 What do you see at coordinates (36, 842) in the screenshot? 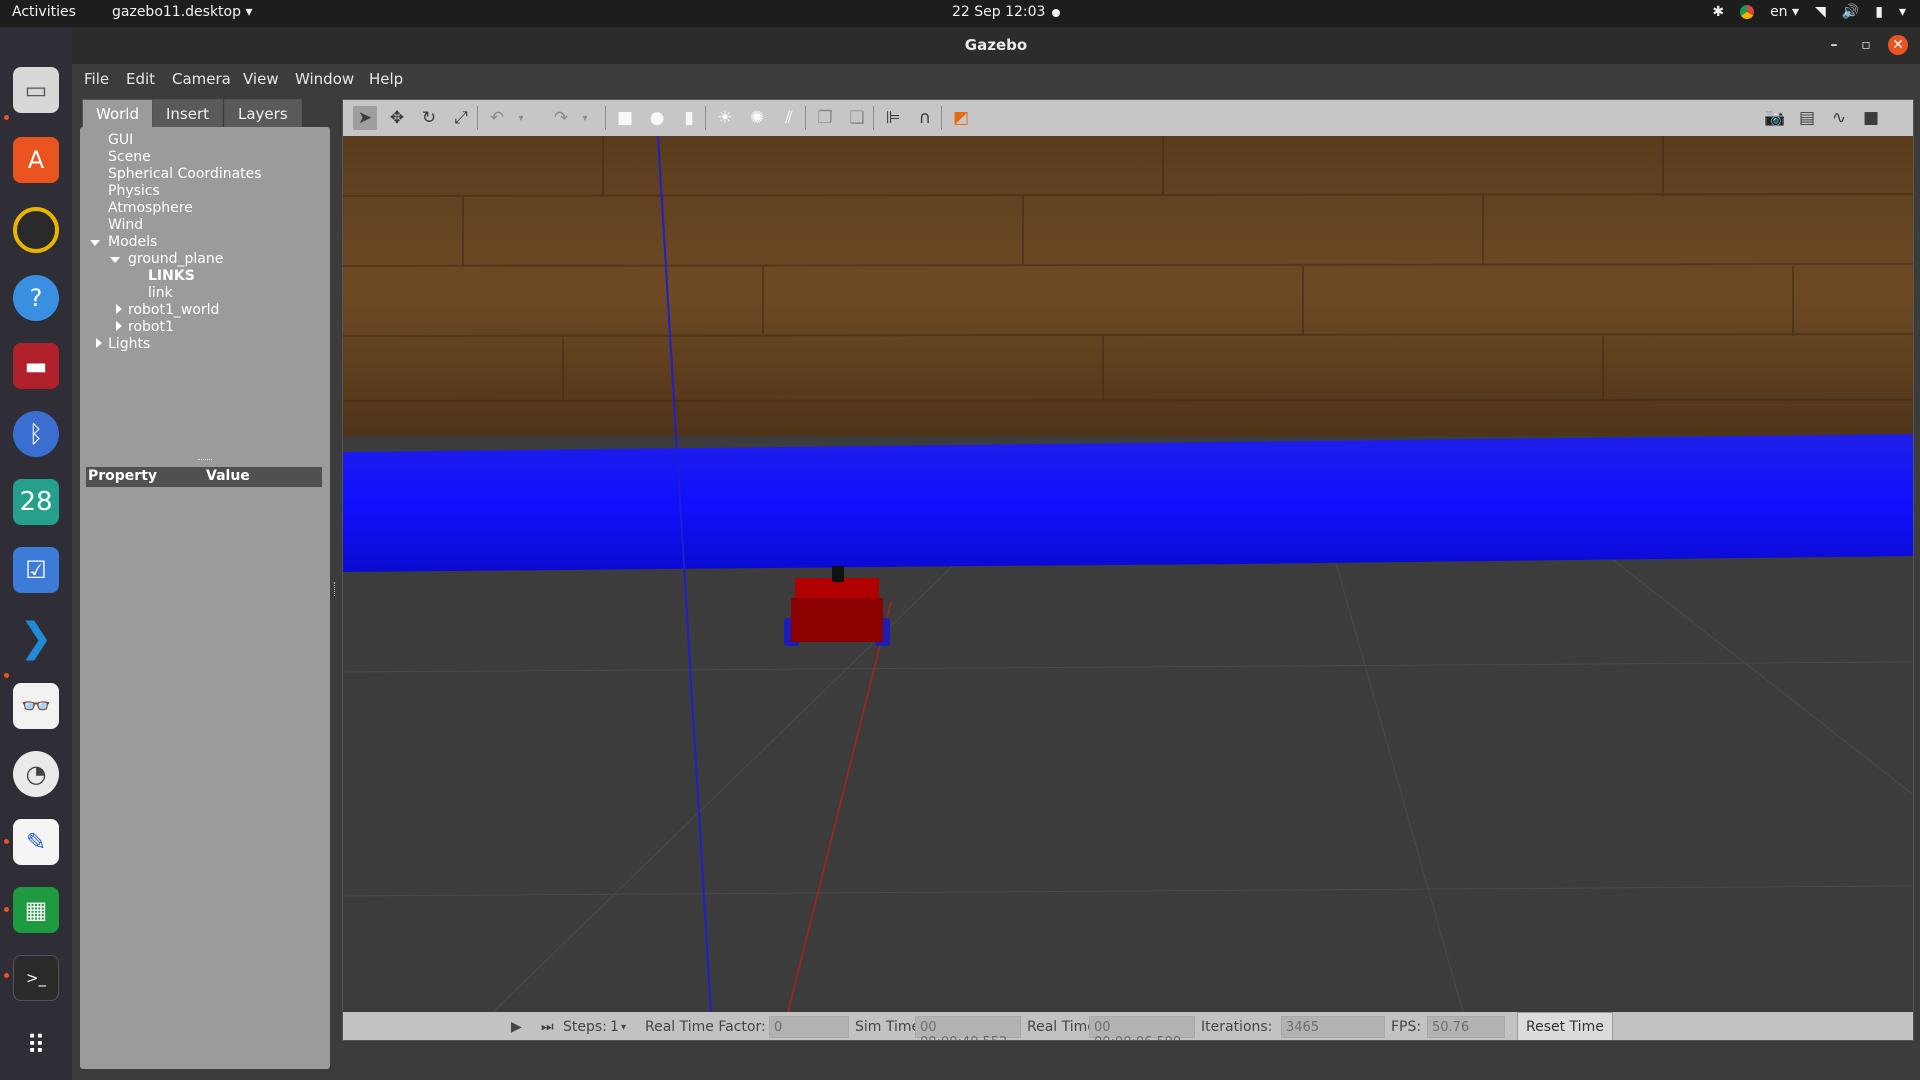
I see `text-editor-icon: ✎` at bounding box center [36, 842].